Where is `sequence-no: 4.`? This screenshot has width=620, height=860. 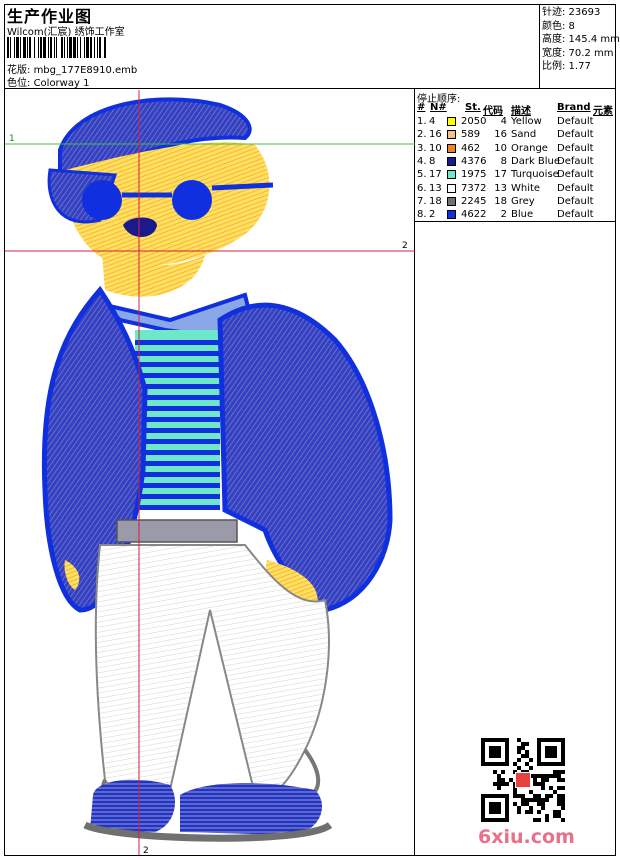
sequence-no: 4. is located at coordinates (422, 161).